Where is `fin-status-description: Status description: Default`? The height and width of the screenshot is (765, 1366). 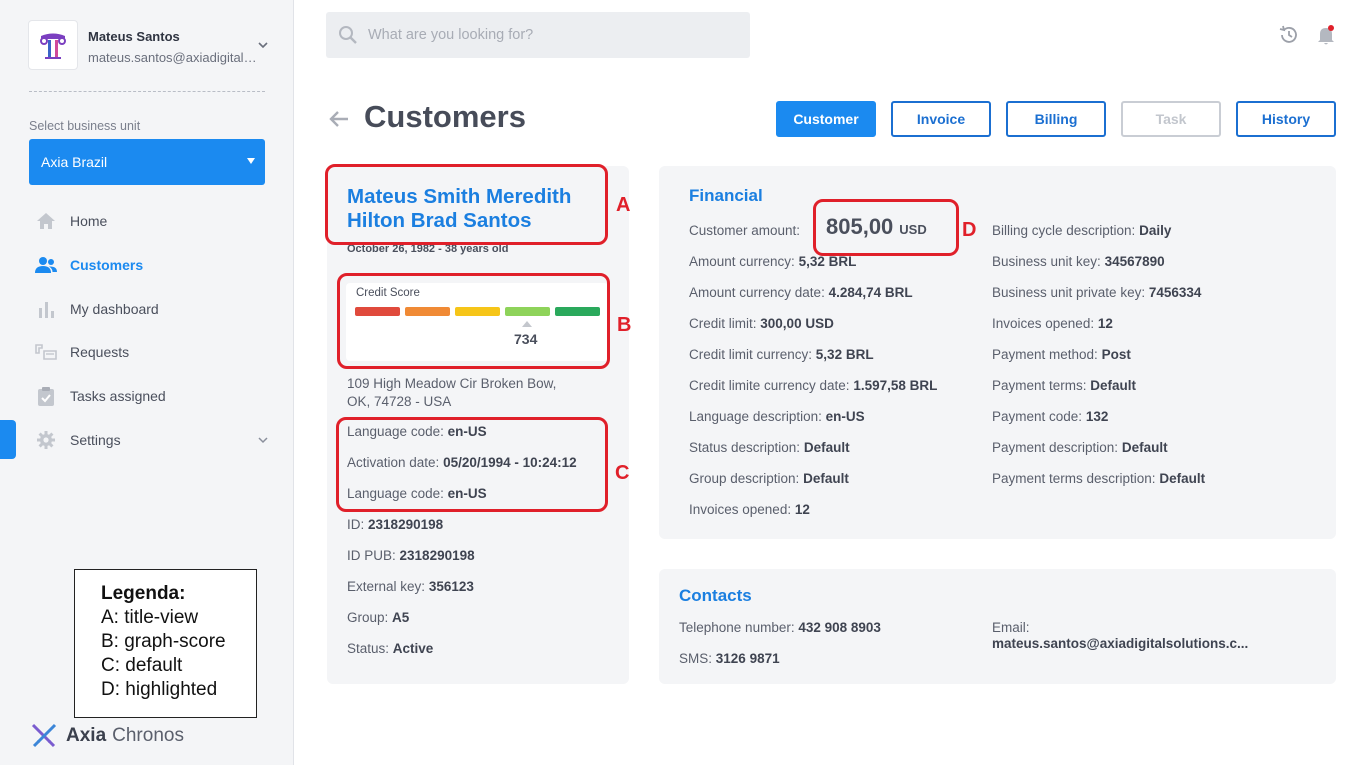
fin-status-description: Status description: Default is located at coordinates (769, 447).